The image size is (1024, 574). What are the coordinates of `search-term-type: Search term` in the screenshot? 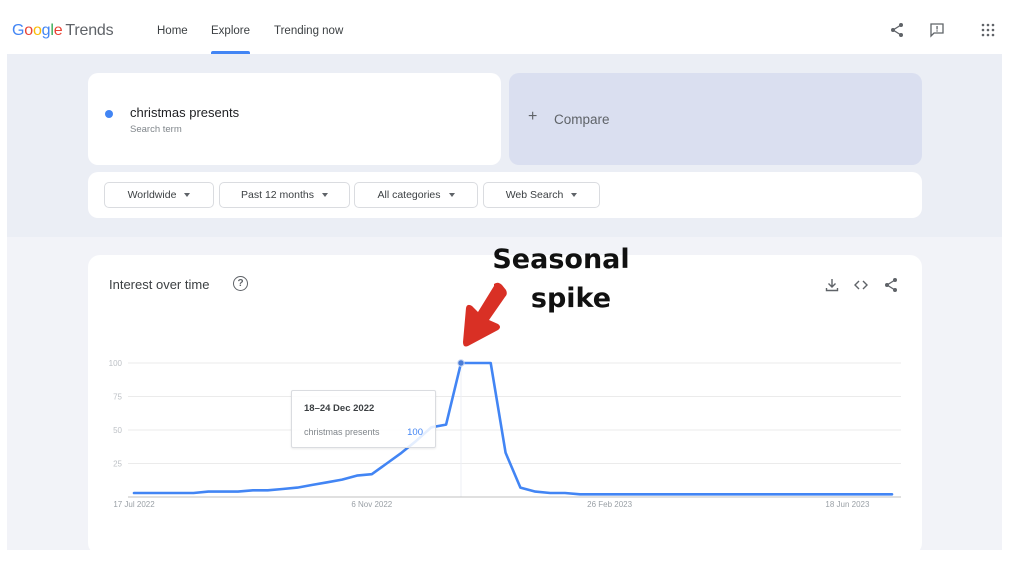 It's located at (156, 129).